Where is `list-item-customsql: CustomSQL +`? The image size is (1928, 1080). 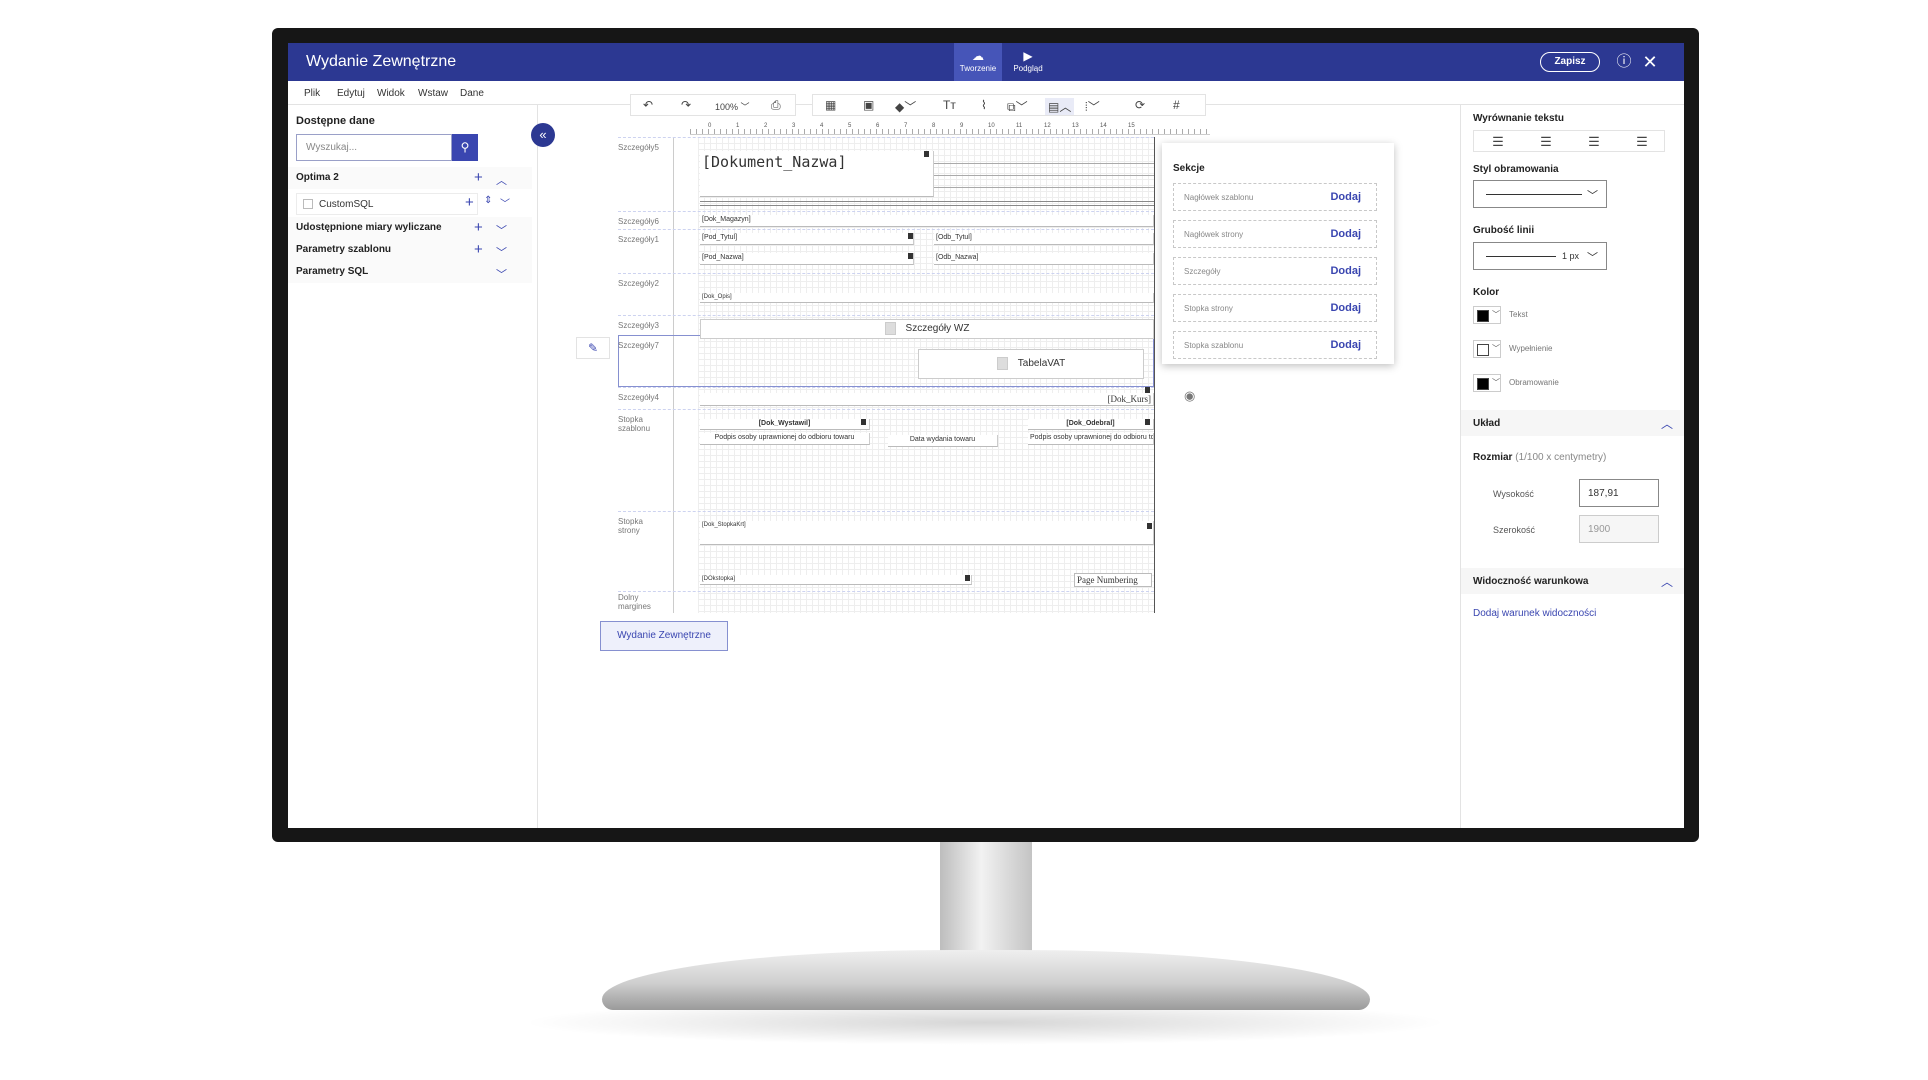 list-item-customsql: CustomSQL + is located at coordinates (387, 204).